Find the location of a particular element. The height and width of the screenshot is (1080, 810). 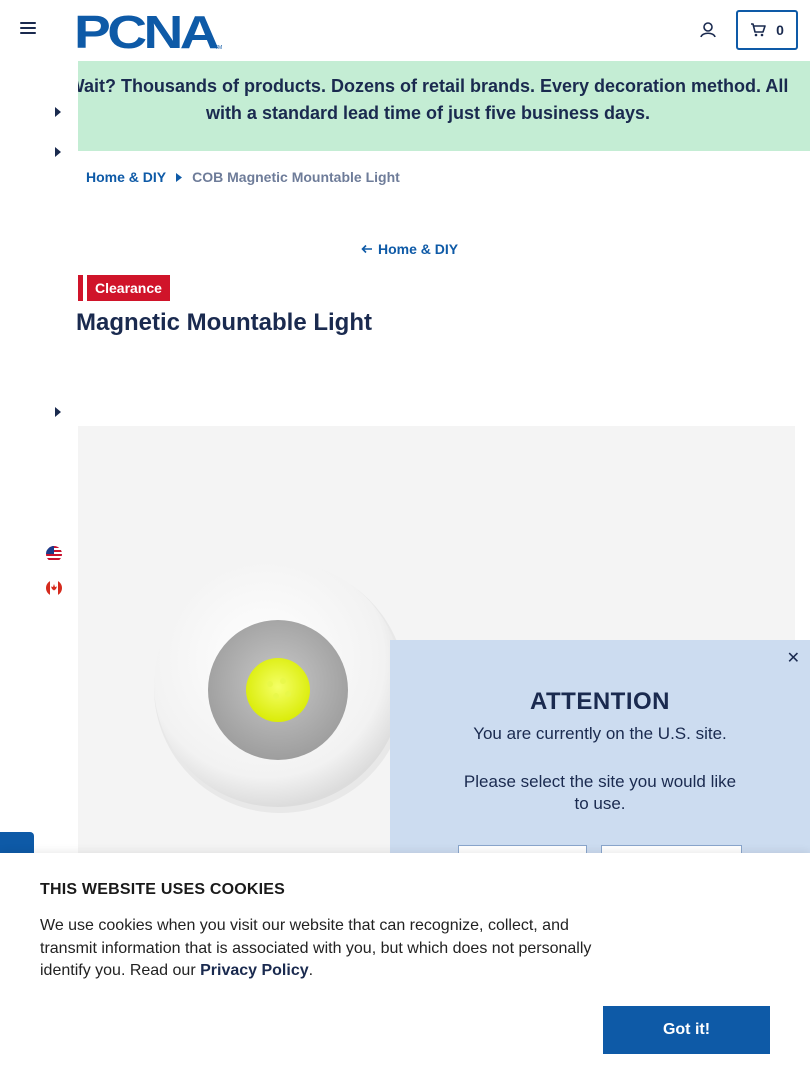

cookie-title: THIS WEBSITE USES COOKIES is located at coordinates (163, 889).